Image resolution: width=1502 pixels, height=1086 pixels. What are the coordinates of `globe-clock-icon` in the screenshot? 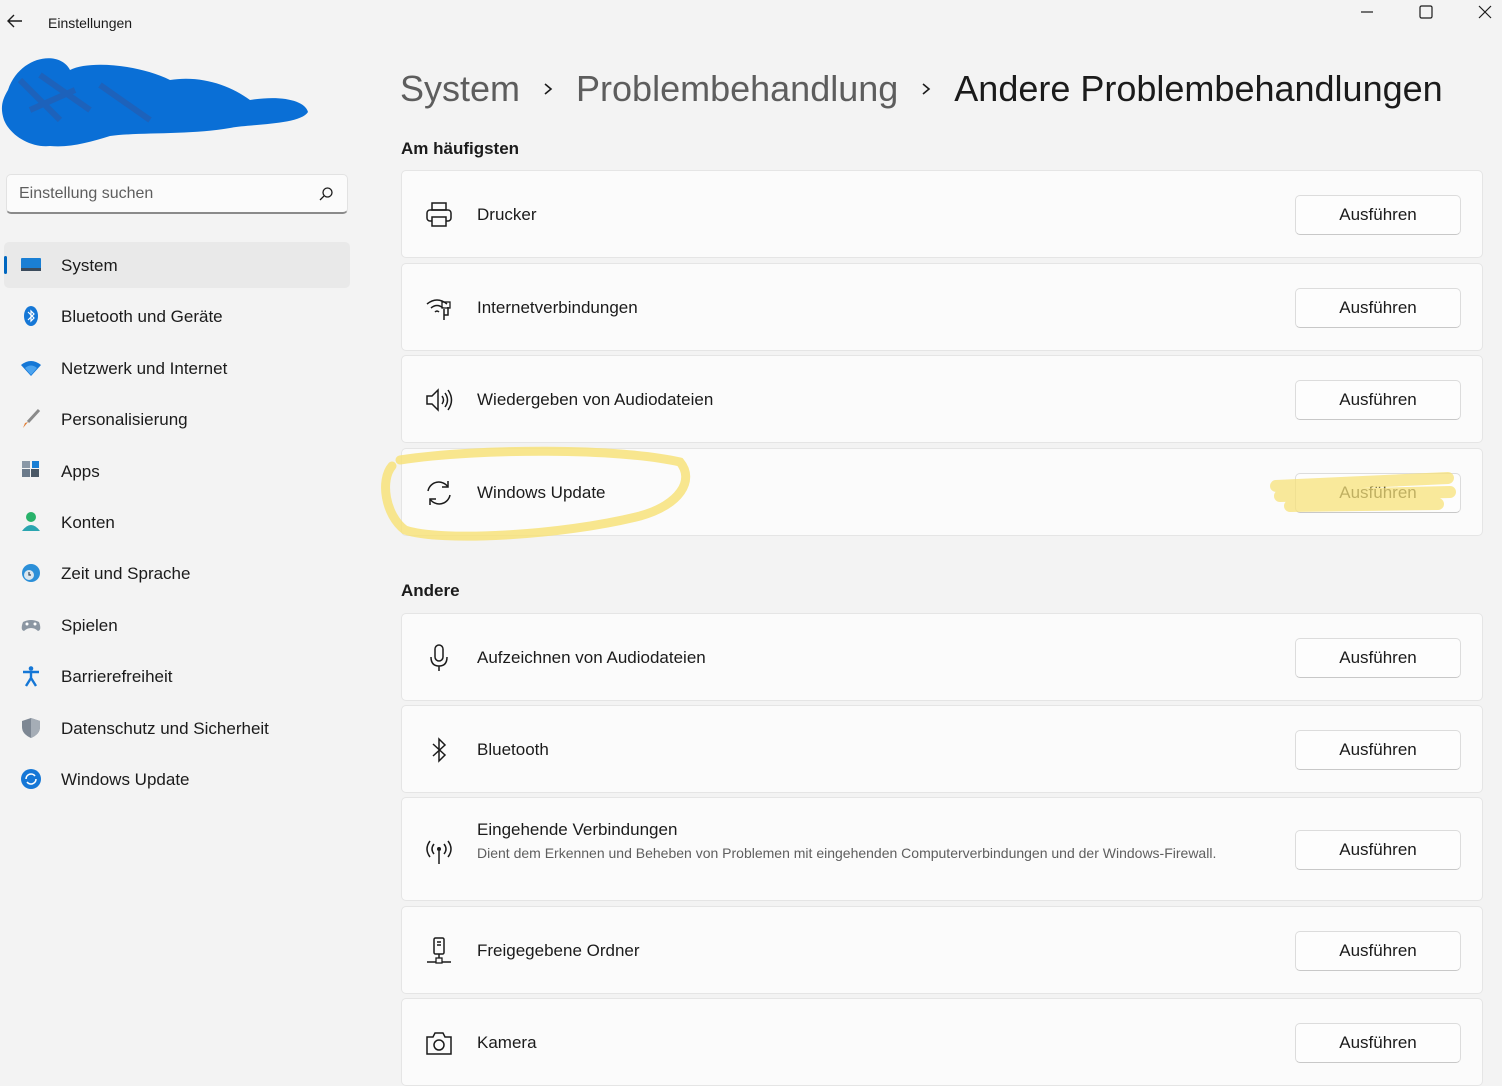 It's located at (31, 573).